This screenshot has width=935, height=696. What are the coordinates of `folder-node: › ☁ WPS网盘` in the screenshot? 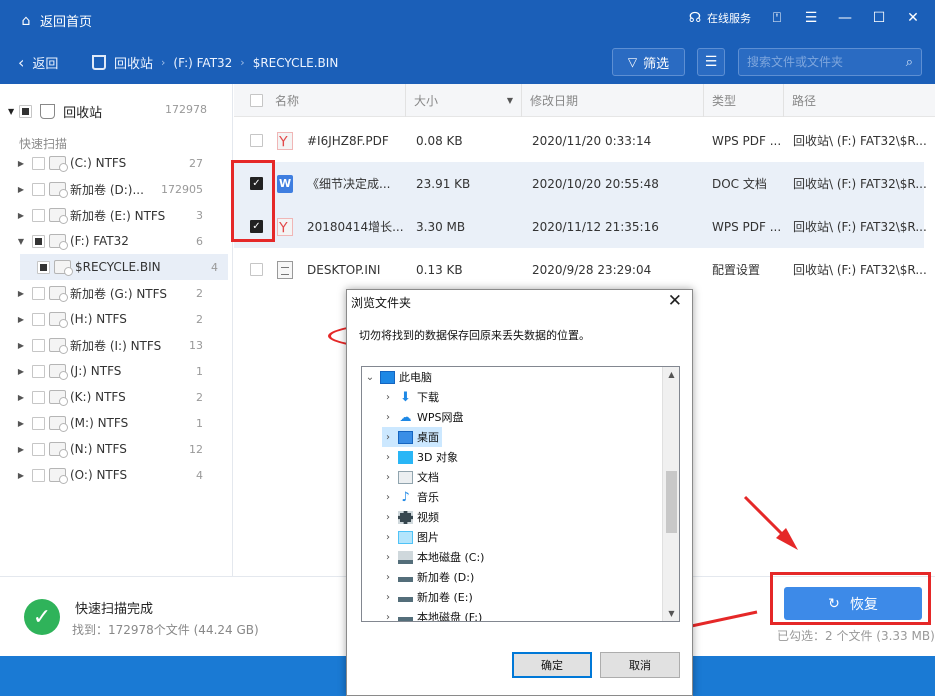 It's located at (423, 417).